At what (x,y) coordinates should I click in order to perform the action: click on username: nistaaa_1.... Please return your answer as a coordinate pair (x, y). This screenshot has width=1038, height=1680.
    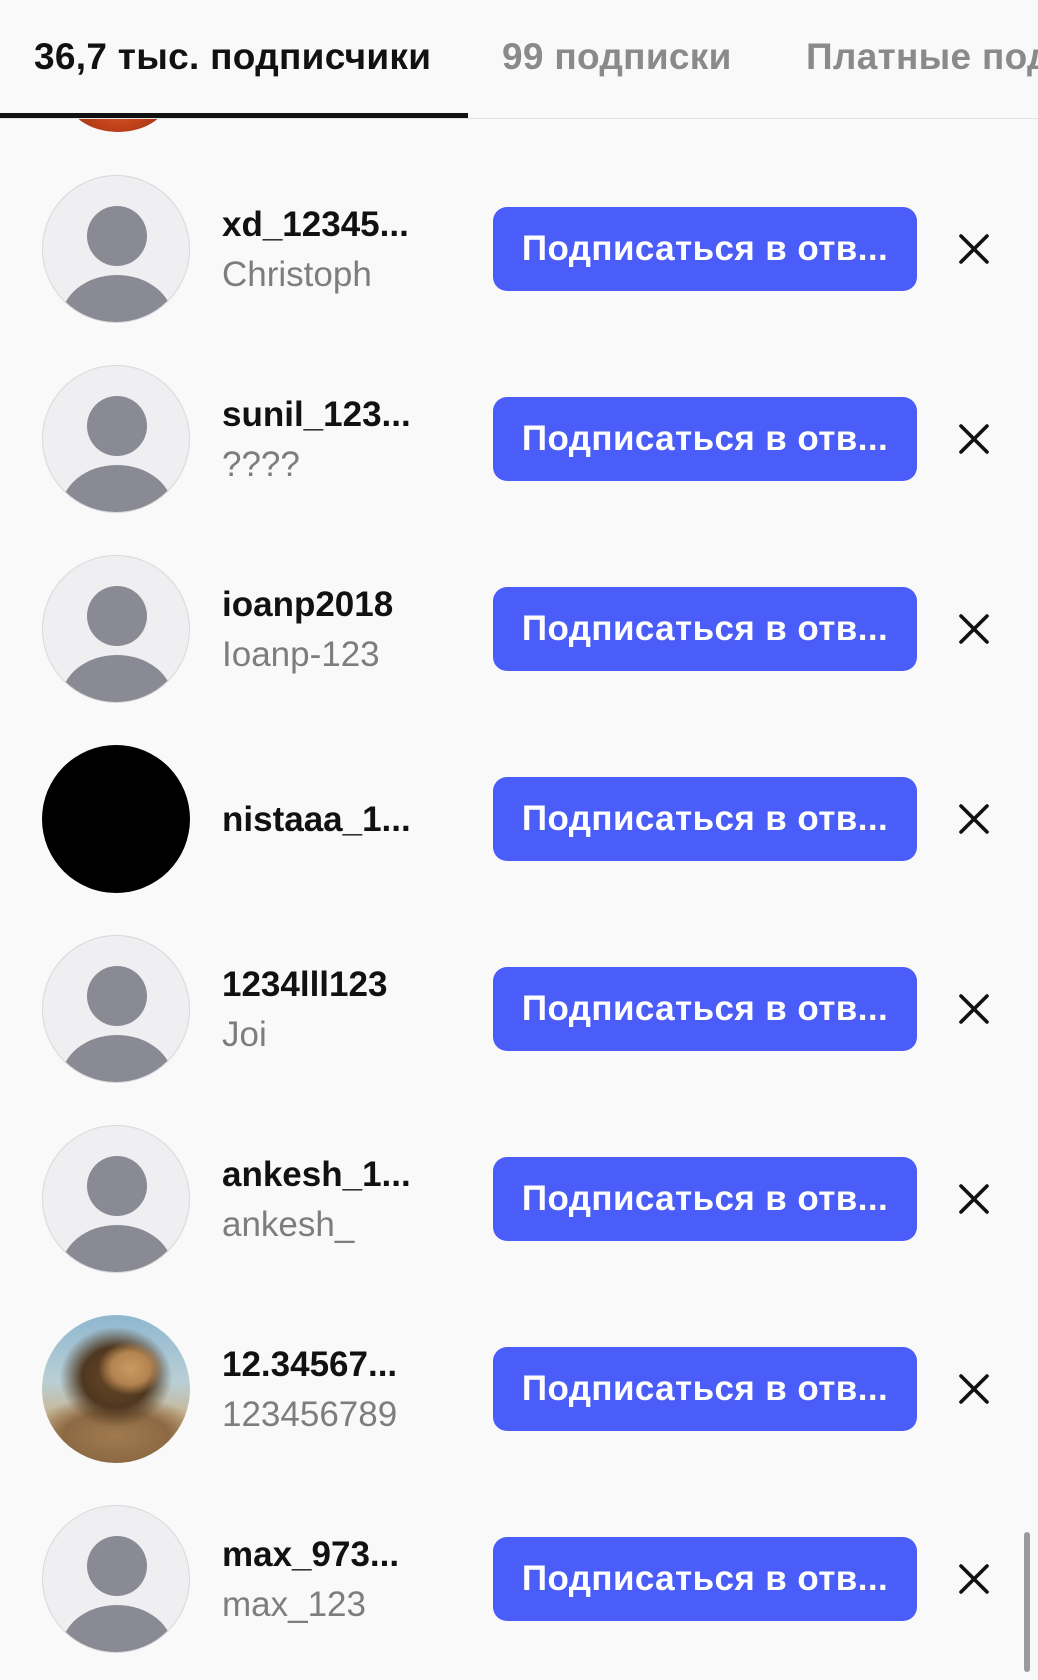
    Looking at the image, I should click on (316, 820).